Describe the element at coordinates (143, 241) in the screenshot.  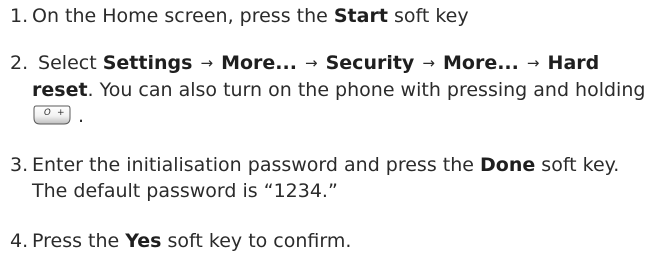
I see `yes-softkey-label: Yes` at that location.